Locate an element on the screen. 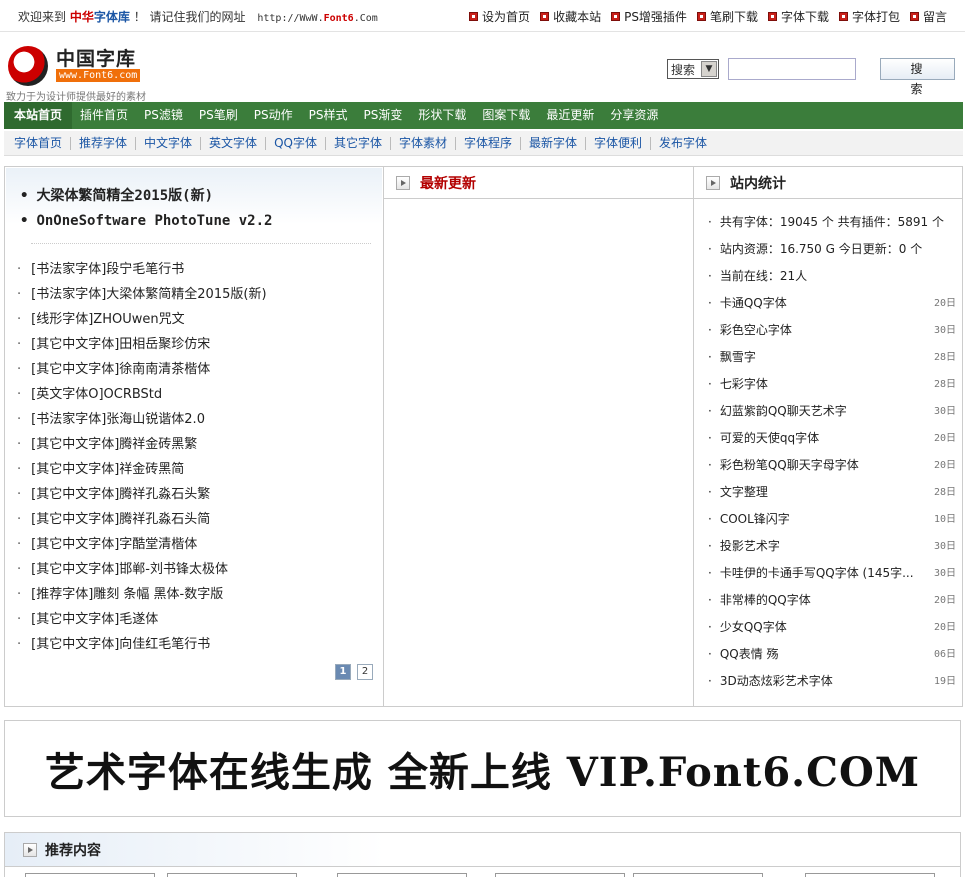  main-nav-item: PS样式 is located at coordinates (328, 115).